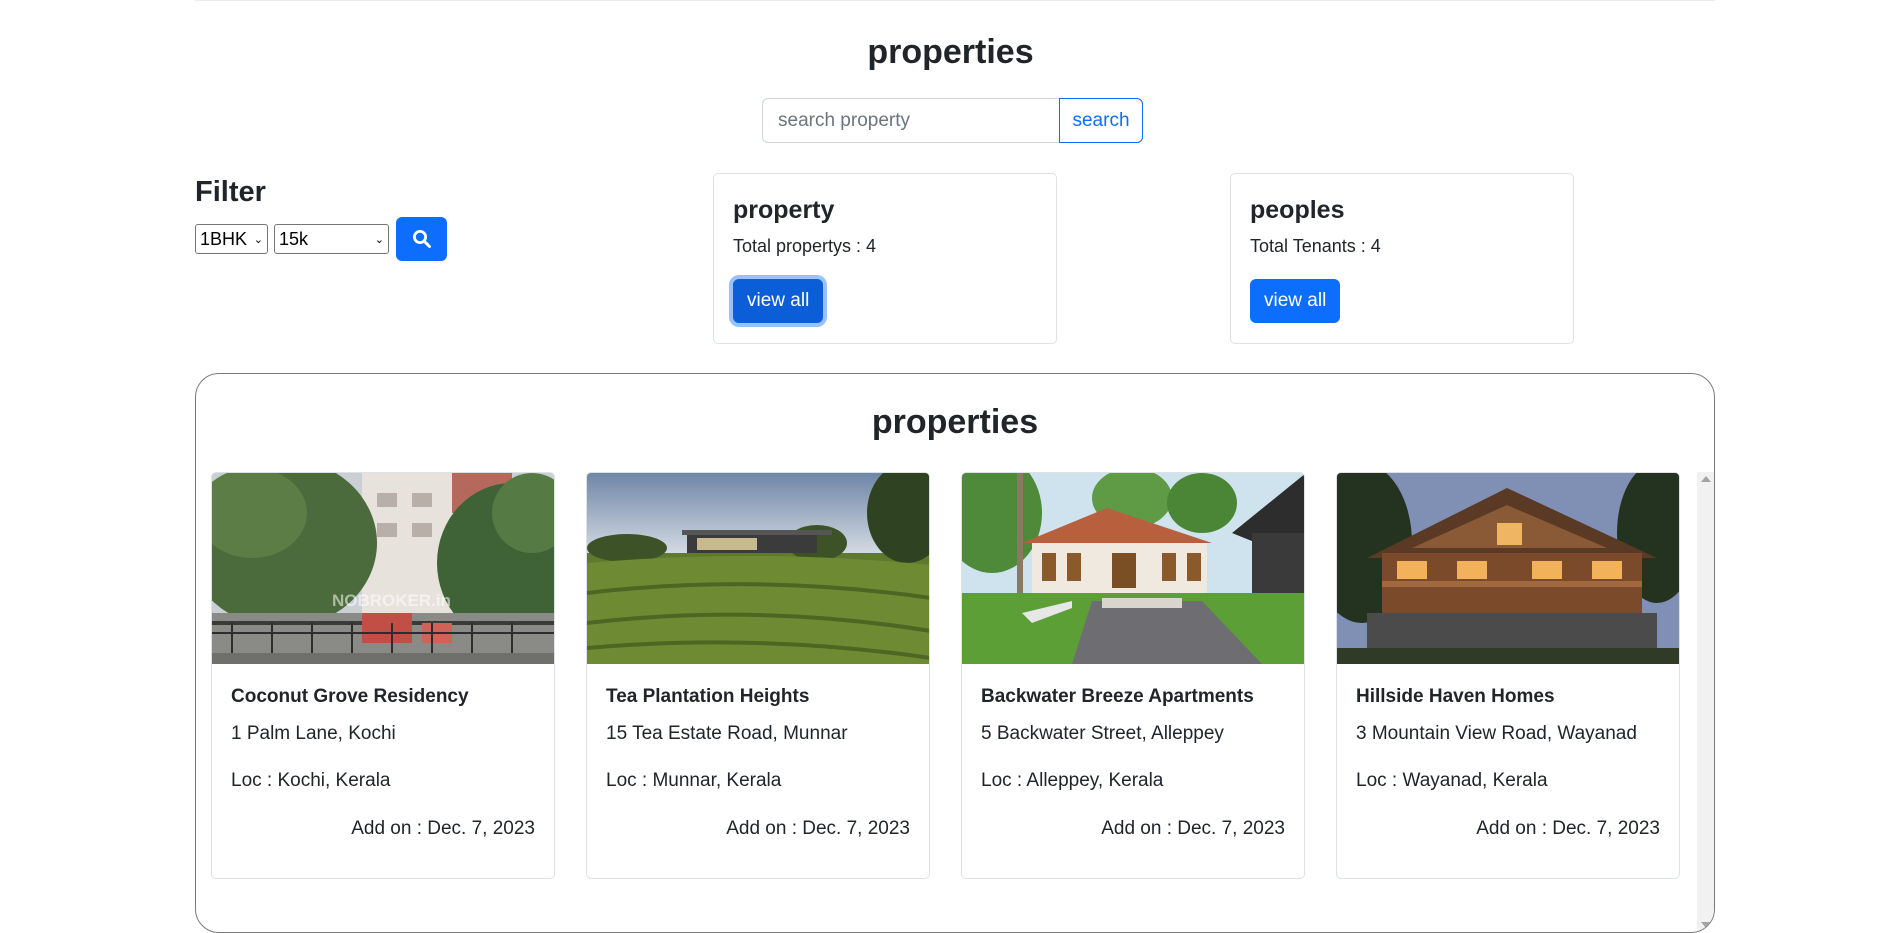  What do you see at coordinates (331, 239) in the screenshot?
I see `price-select: 15k ⌄` at bounding box center [331, 239].